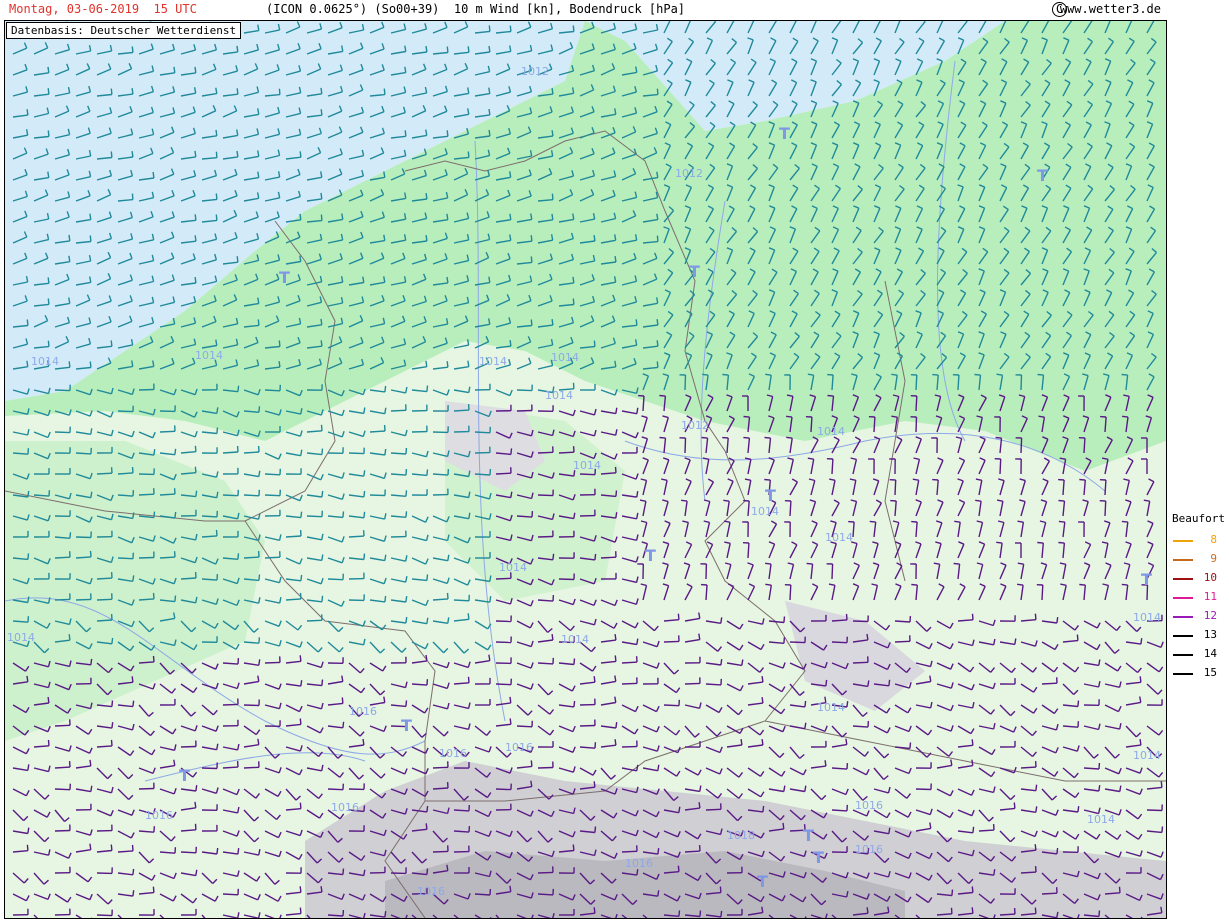 The height and width of the screenshot is (922, 1229). I want to click on site-link: www.wetter3.de, so click(1110, 9).